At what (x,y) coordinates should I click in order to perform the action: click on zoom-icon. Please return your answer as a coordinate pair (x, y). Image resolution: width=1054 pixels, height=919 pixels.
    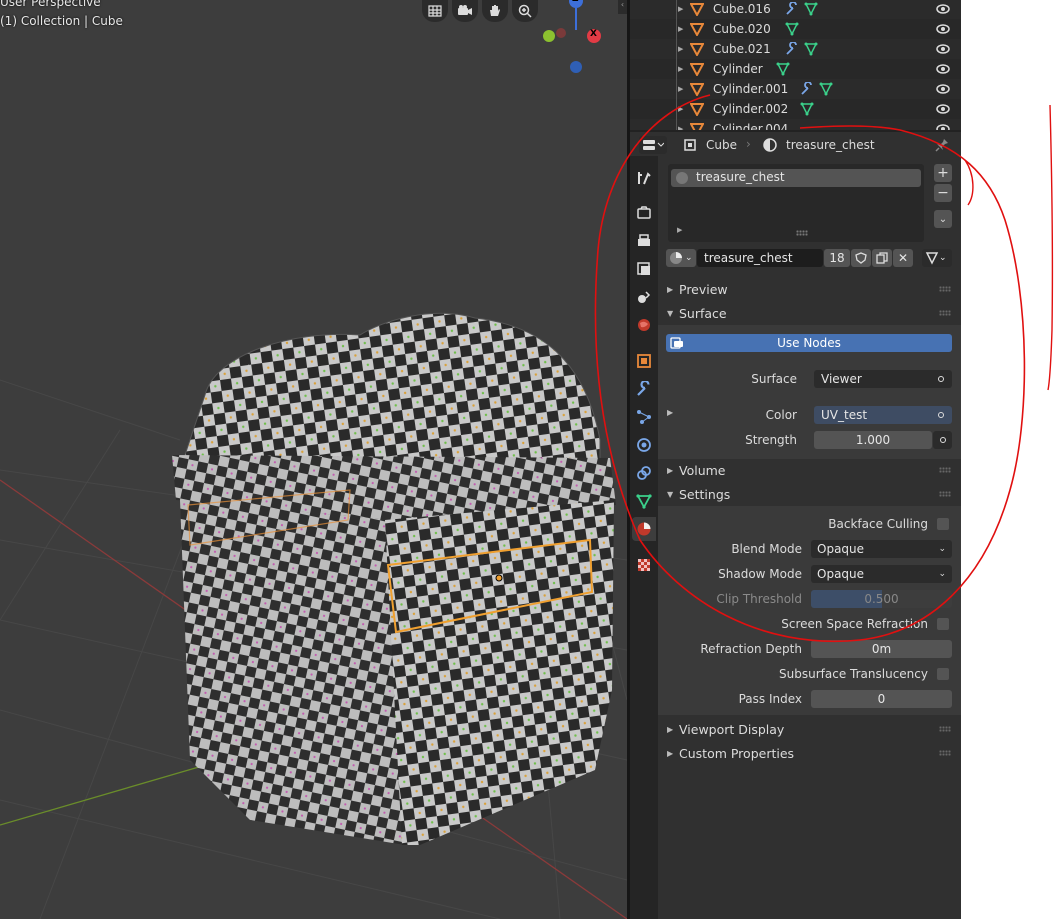
    Looking at the image, I should click on (525, 11).